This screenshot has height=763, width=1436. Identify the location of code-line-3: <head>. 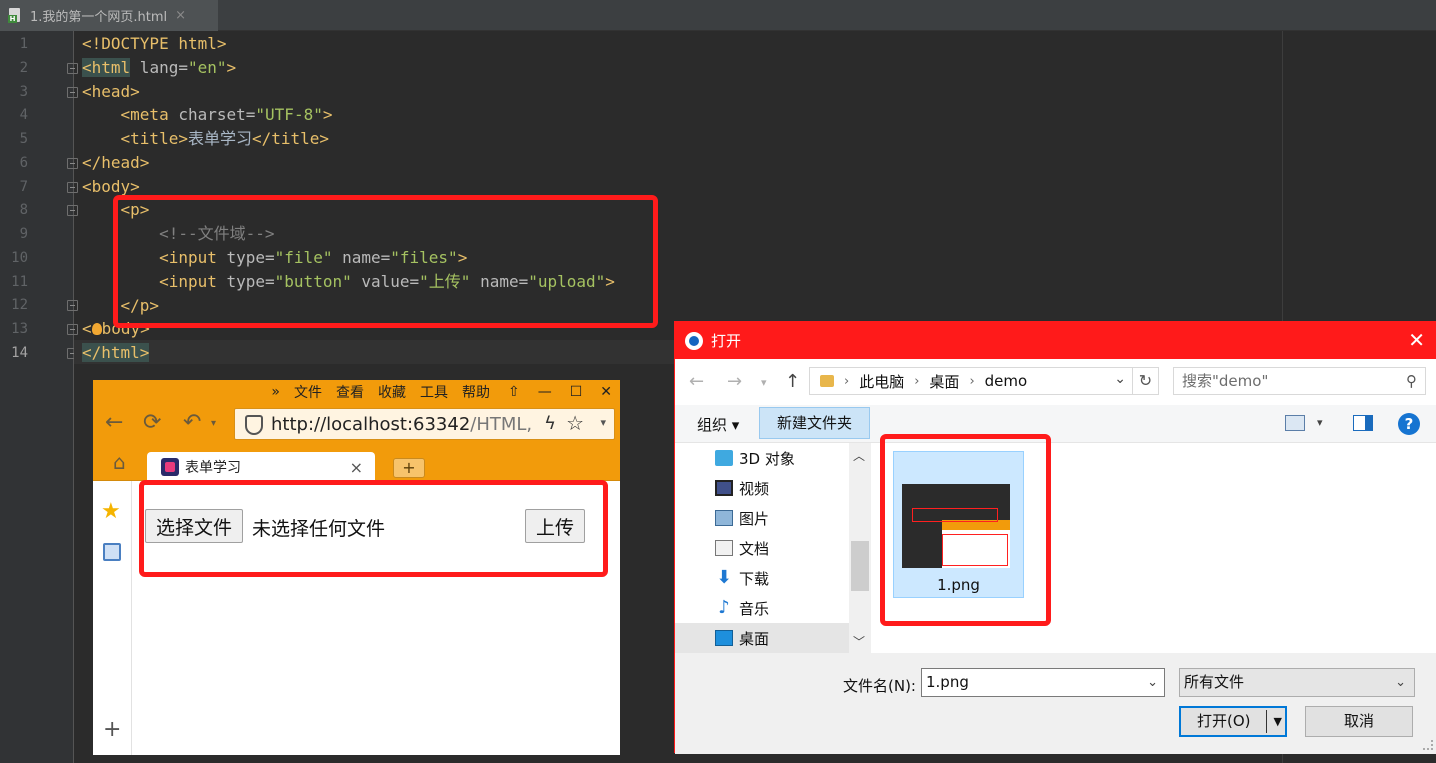
(111, 92).